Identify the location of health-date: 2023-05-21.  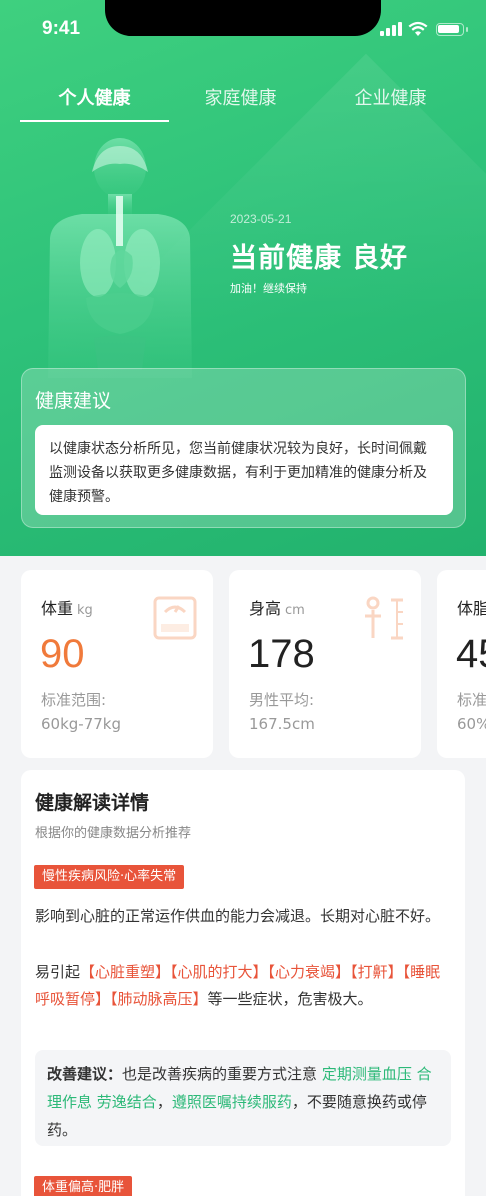
(261, 219).